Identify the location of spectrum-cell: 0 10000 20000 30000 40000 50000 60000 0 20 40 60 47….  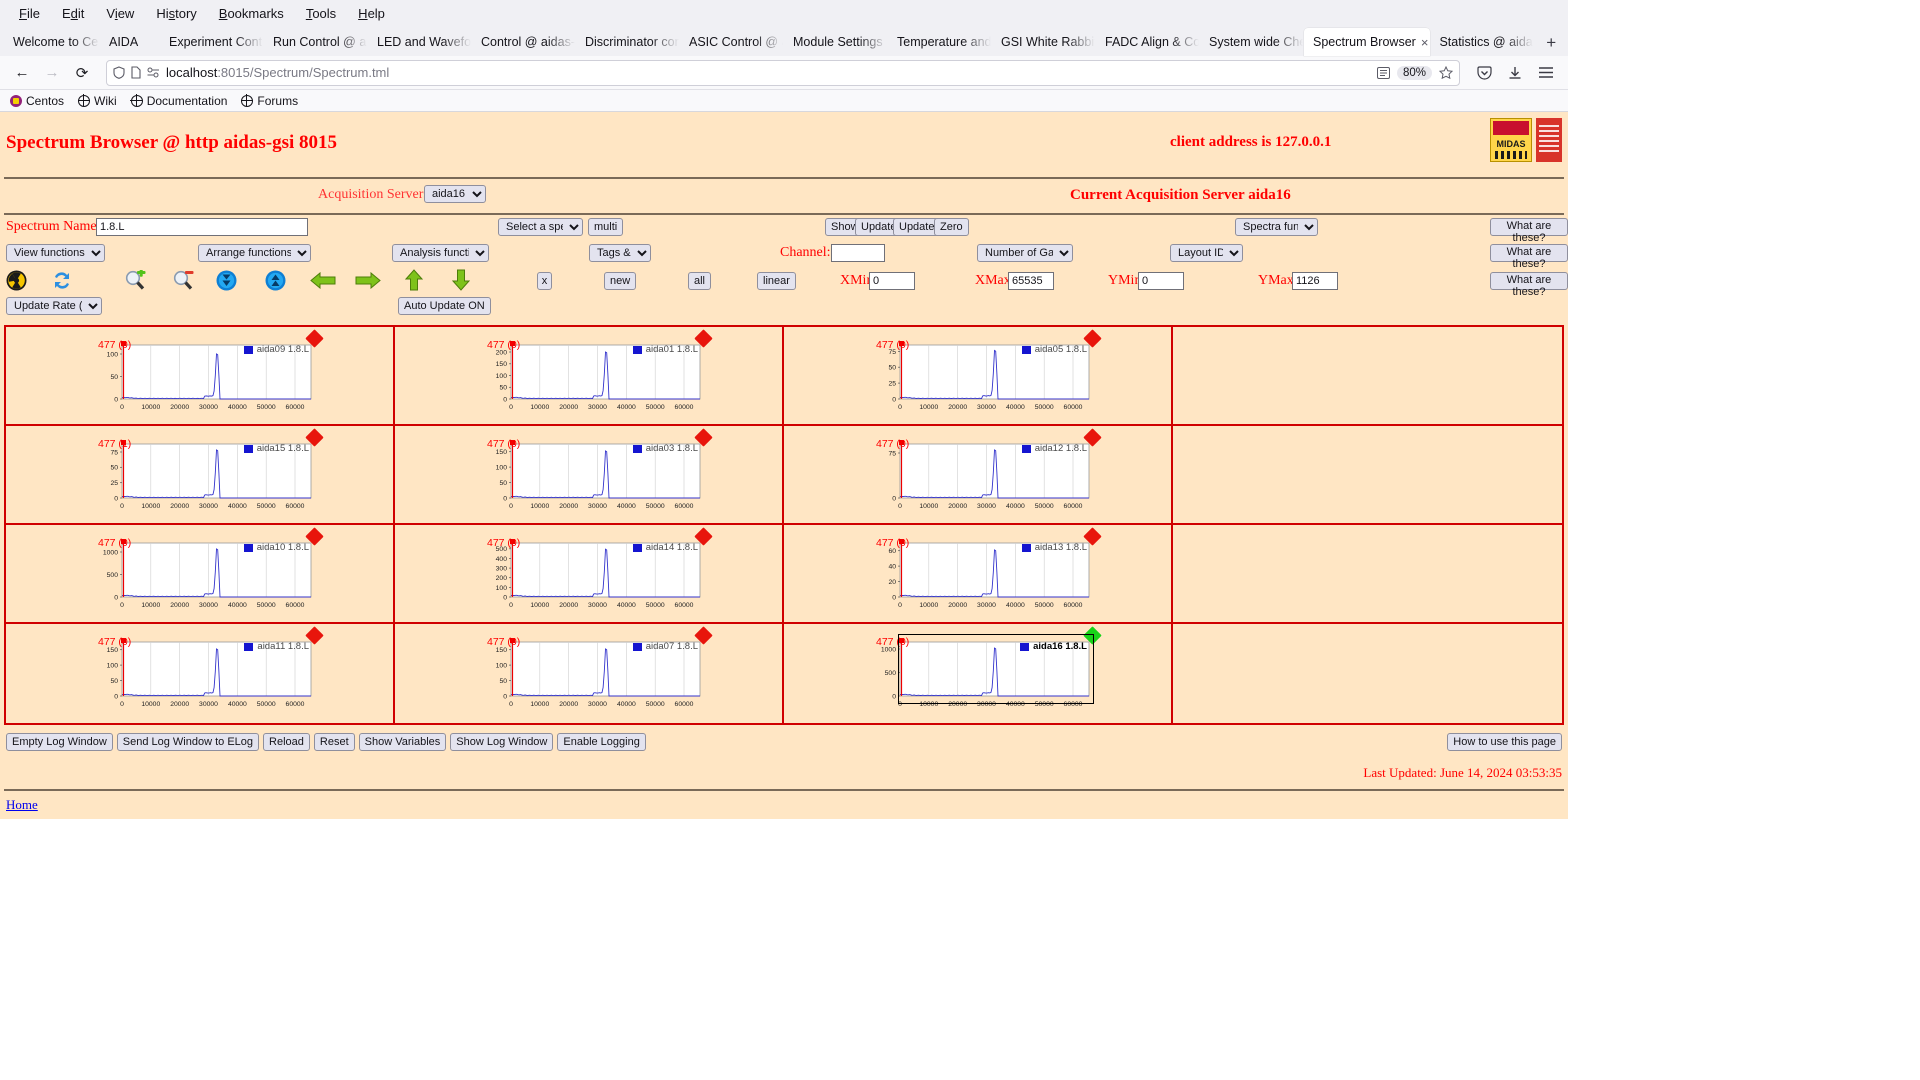
(978, 573).